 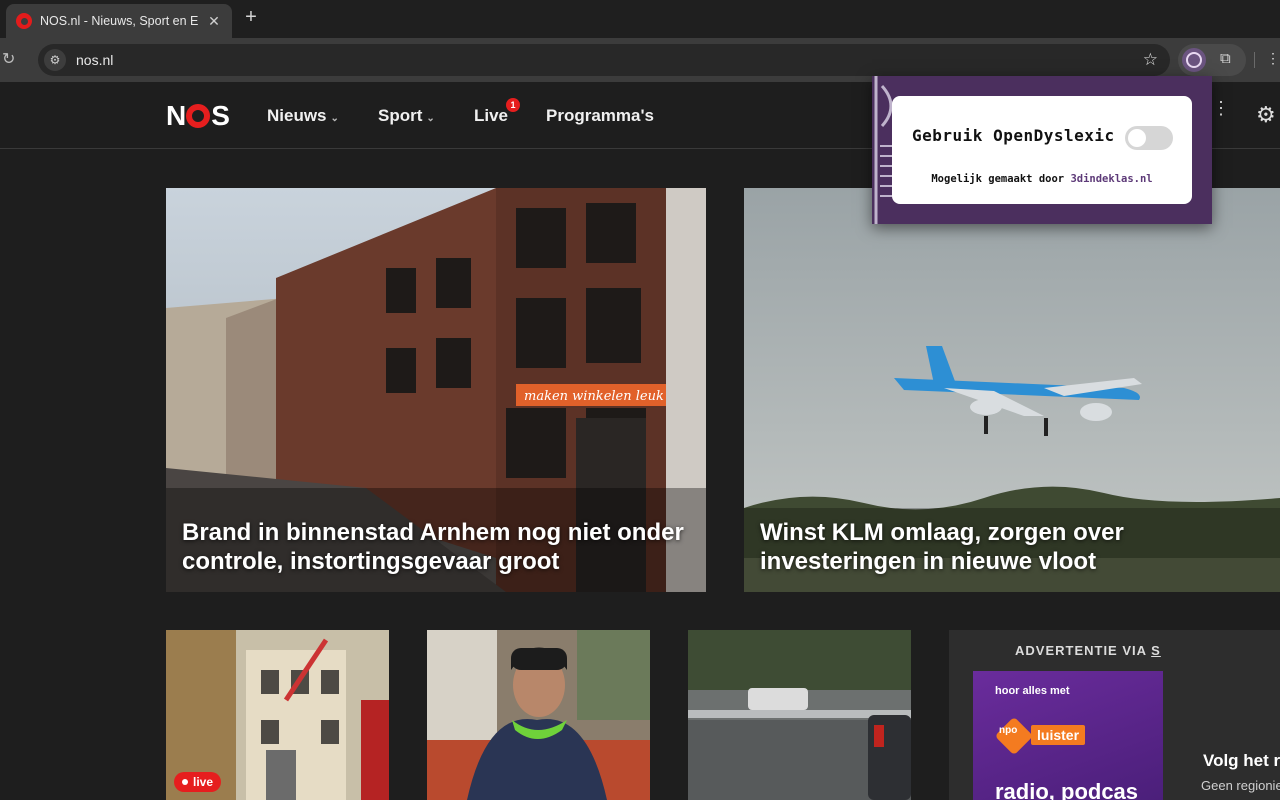 What do you see at coordinates (1149, 138) in the screenshot?
I see `opendyslexic-toggle` at bounding box center [1149, 138].